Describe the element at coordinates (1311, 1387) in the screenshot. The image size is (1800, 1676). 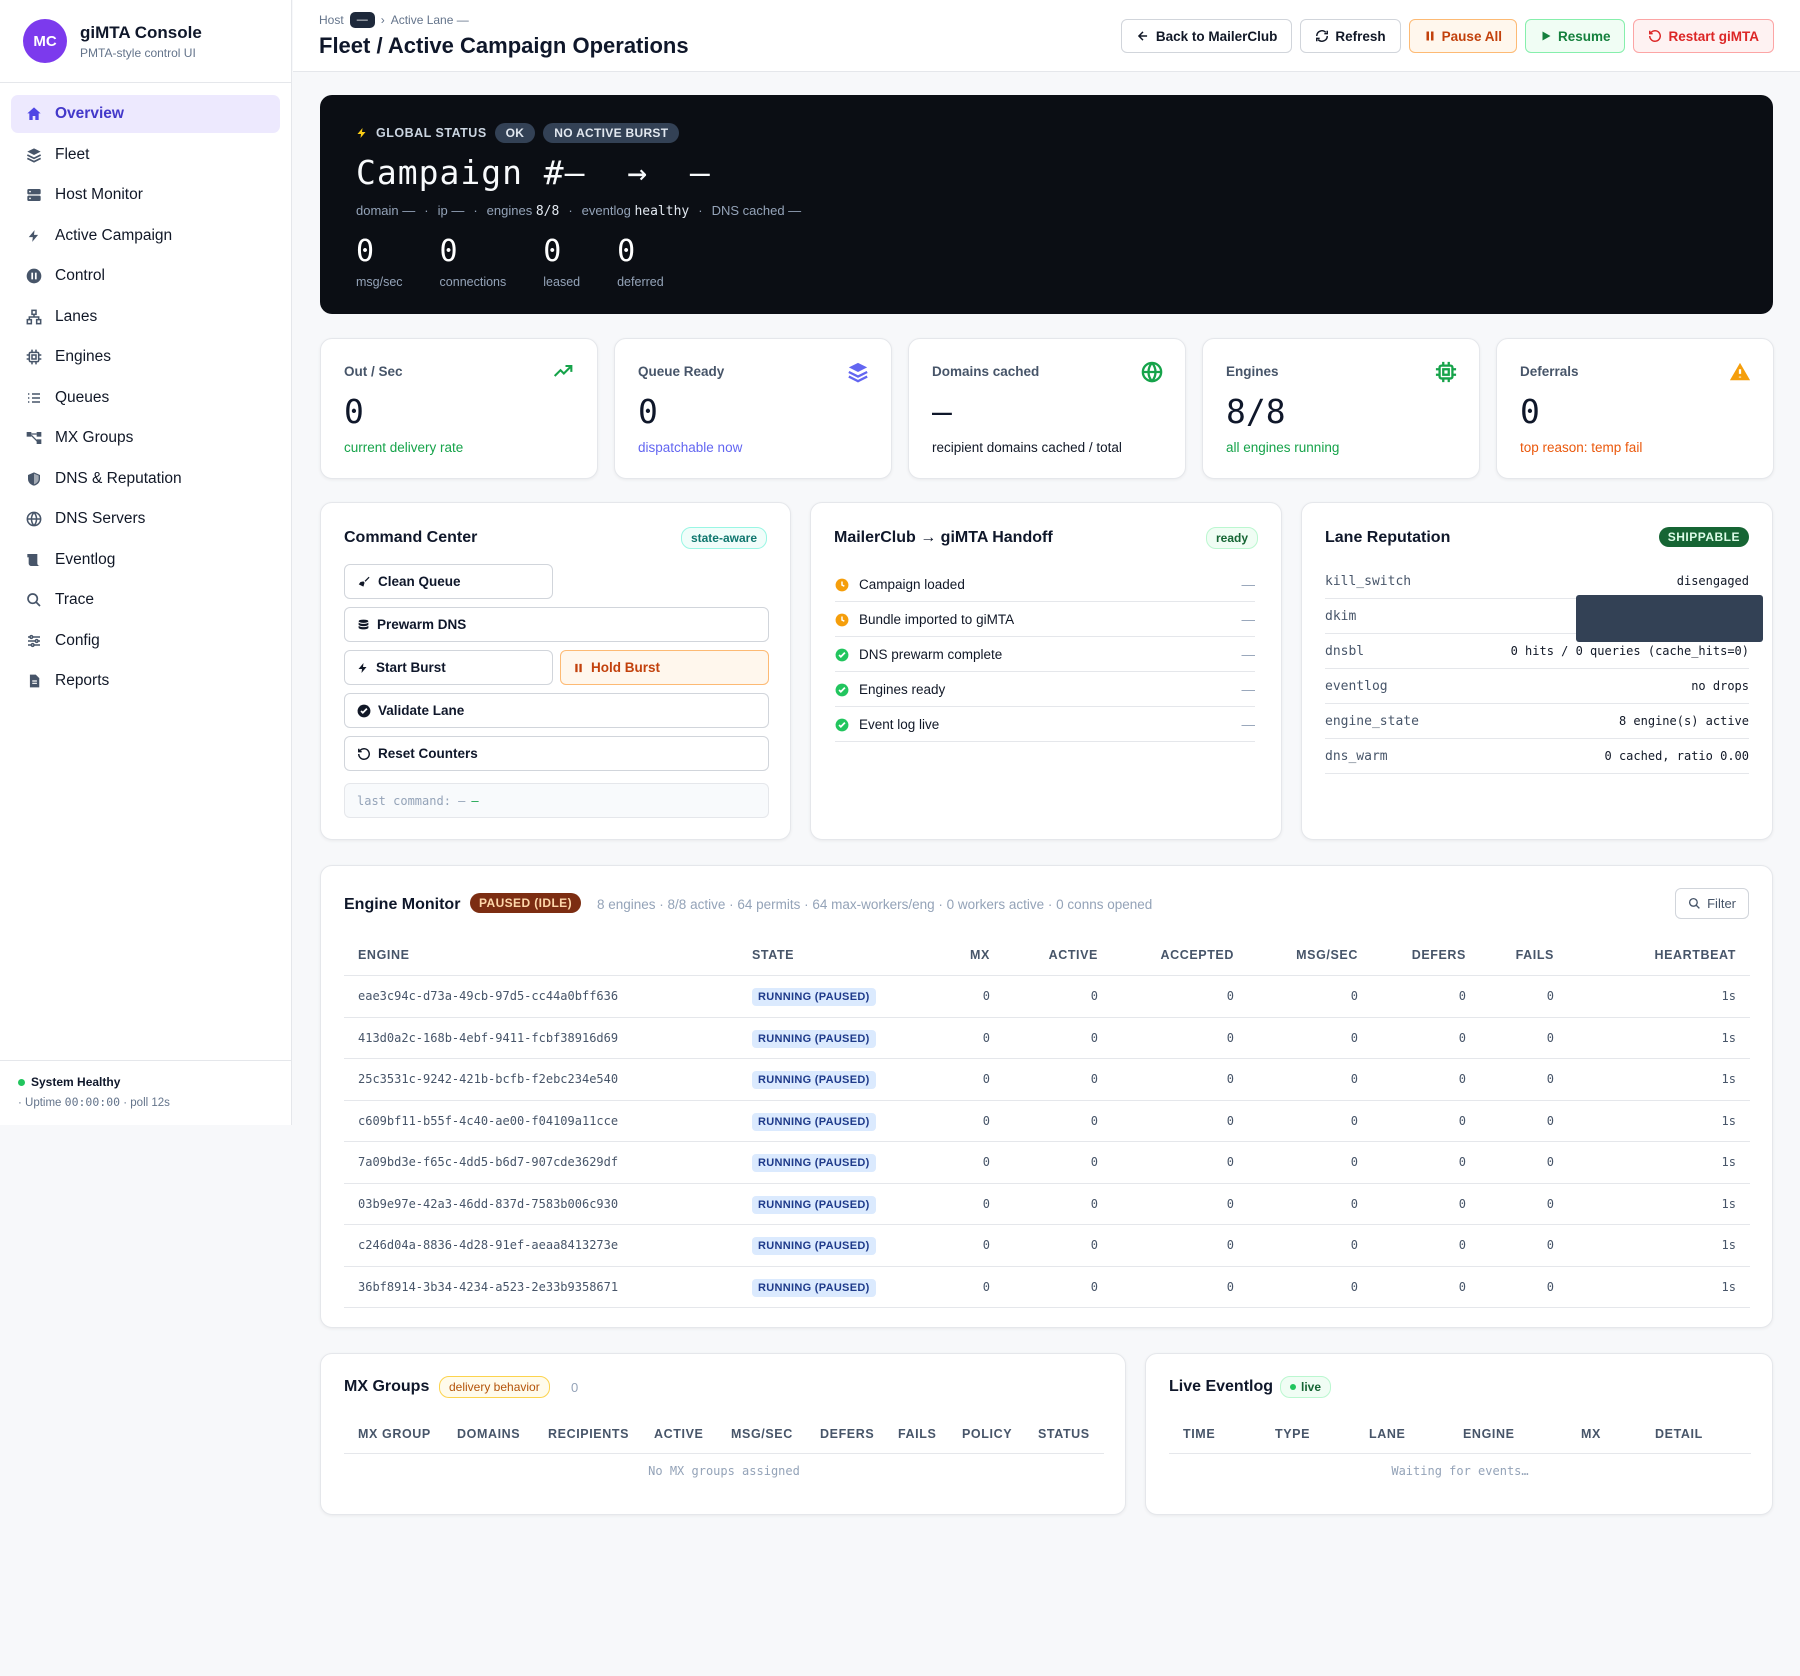
I see `live-badge-label: live` at that location.